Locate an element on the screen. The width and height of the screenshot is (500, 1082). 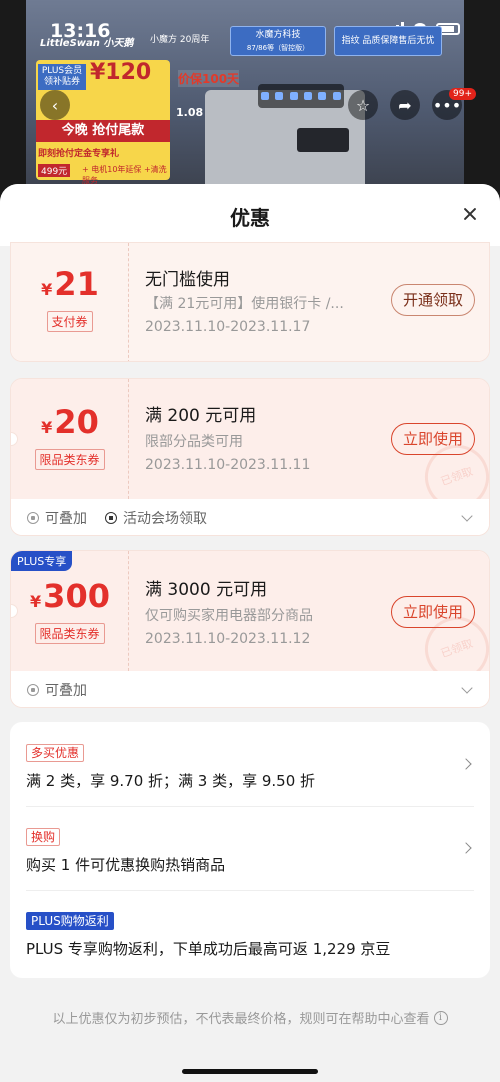
favorite-button: ☆ is located at coordinates (363, 105).